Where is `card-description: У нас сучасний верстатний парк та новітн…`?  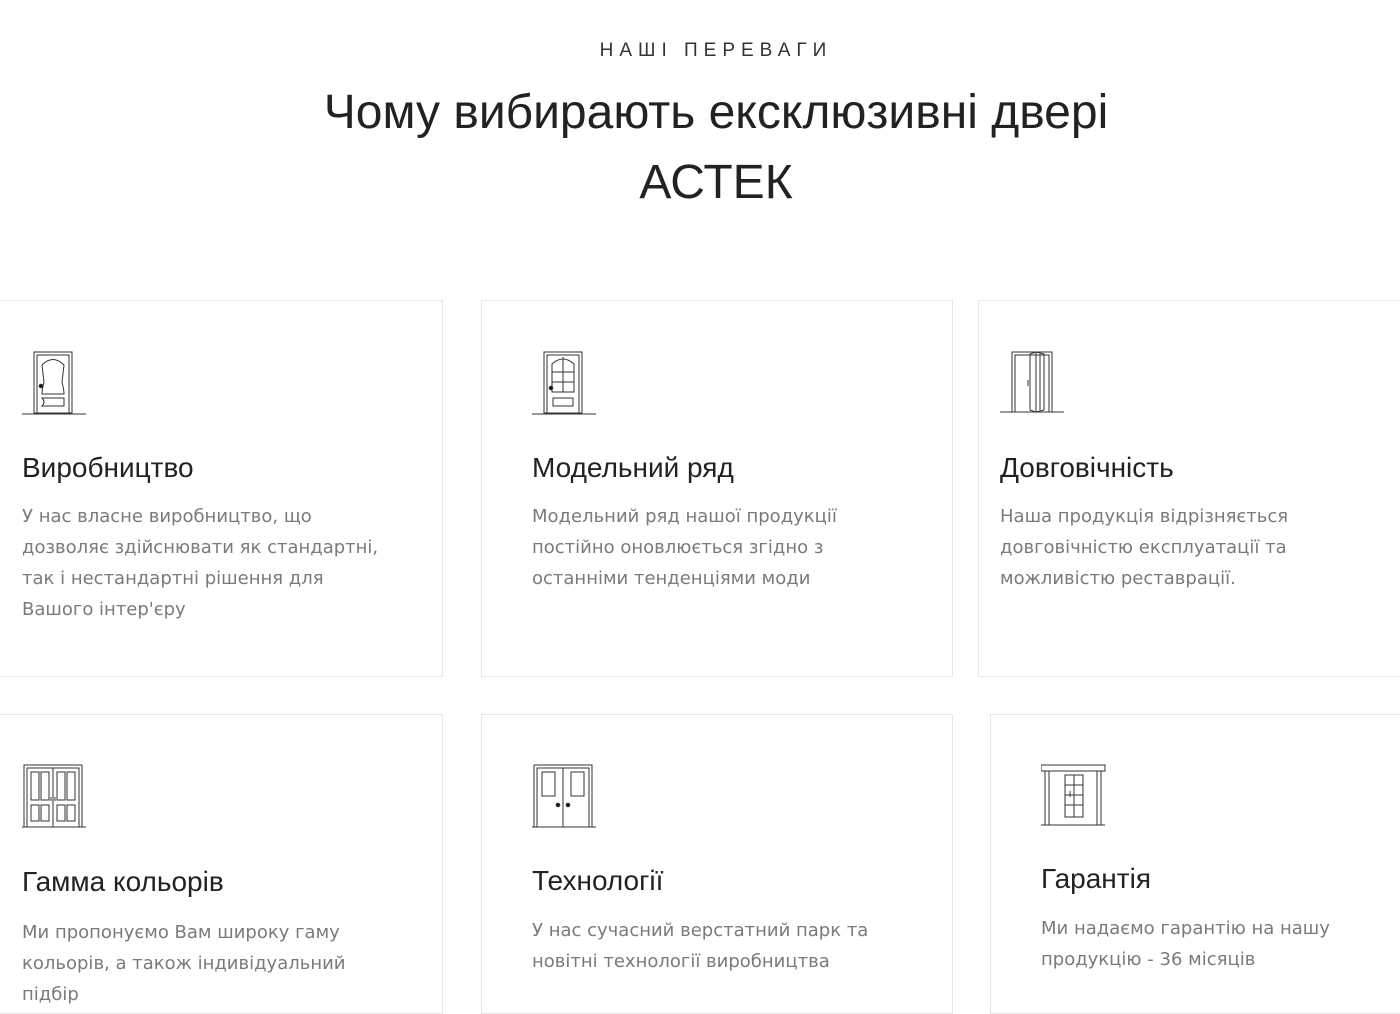 card-description: У нас сучасний верстатний парк та новітн… is located at coordinates (700, 946).